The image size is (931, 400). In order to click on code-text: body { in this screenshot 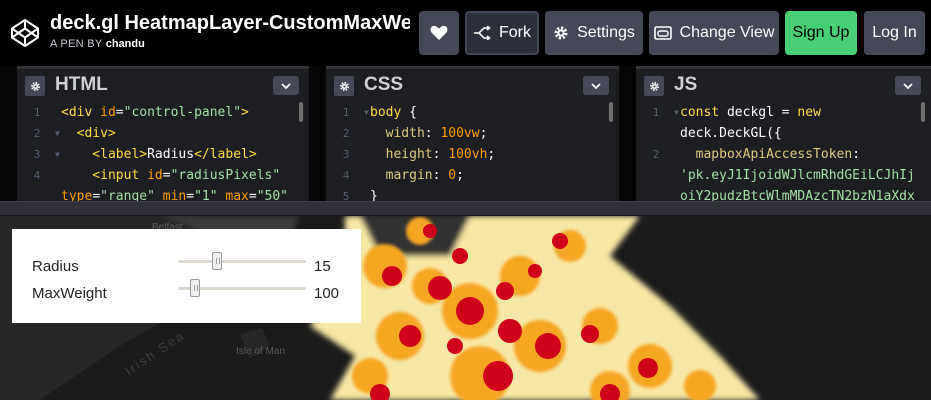, I will do `click(393, 112)`.